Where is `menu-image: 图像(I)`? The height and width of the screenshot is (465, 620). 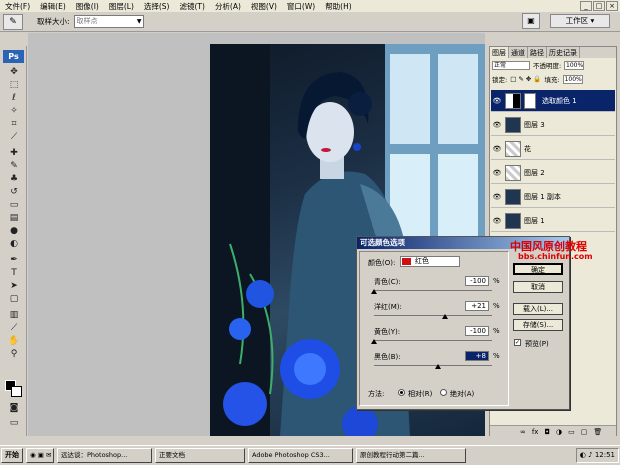 menu-image: 图像(I) is located at coordinates (87, 6).